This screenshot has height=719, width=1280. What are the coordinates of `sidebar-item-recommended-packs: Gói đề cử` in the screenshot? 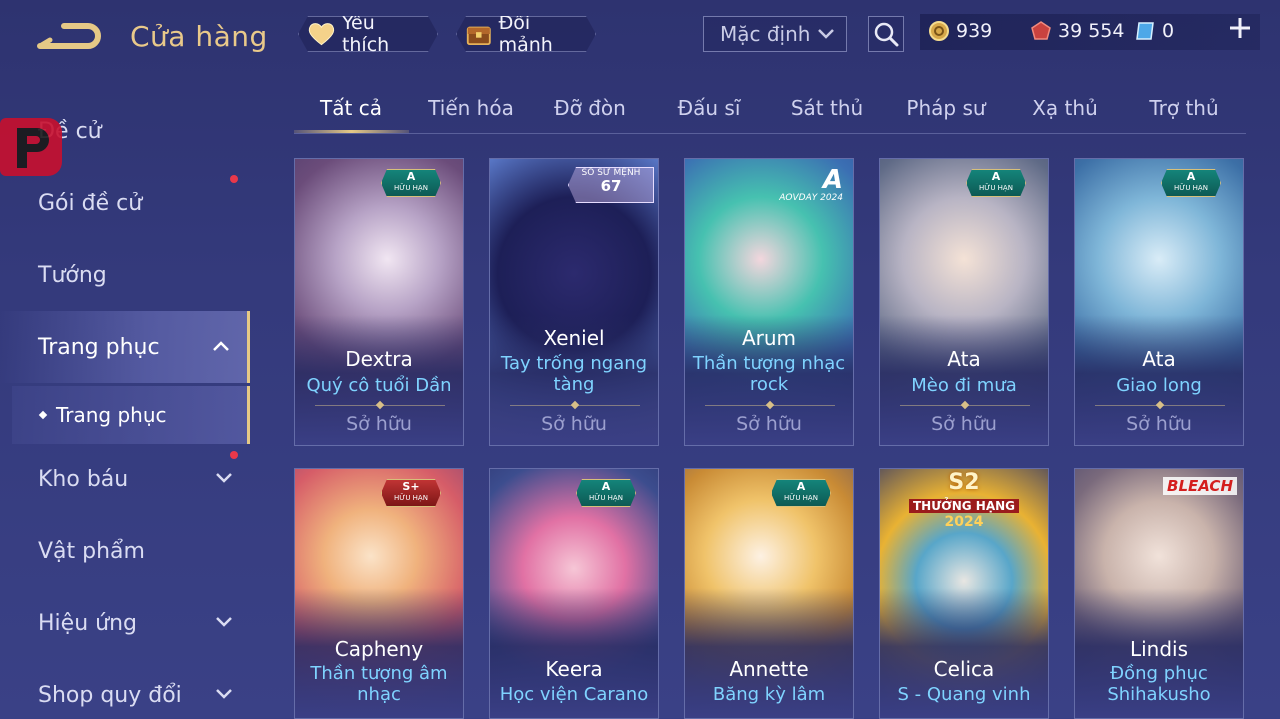 It's located at (125, 203).